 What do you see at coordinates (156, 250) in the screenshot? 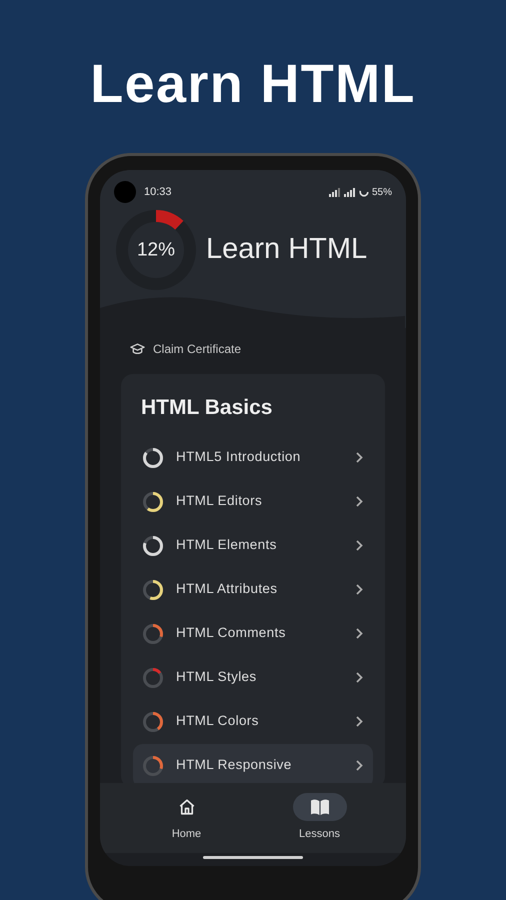
I see `progress-percent: 12%` at bounding box center [156, 250].